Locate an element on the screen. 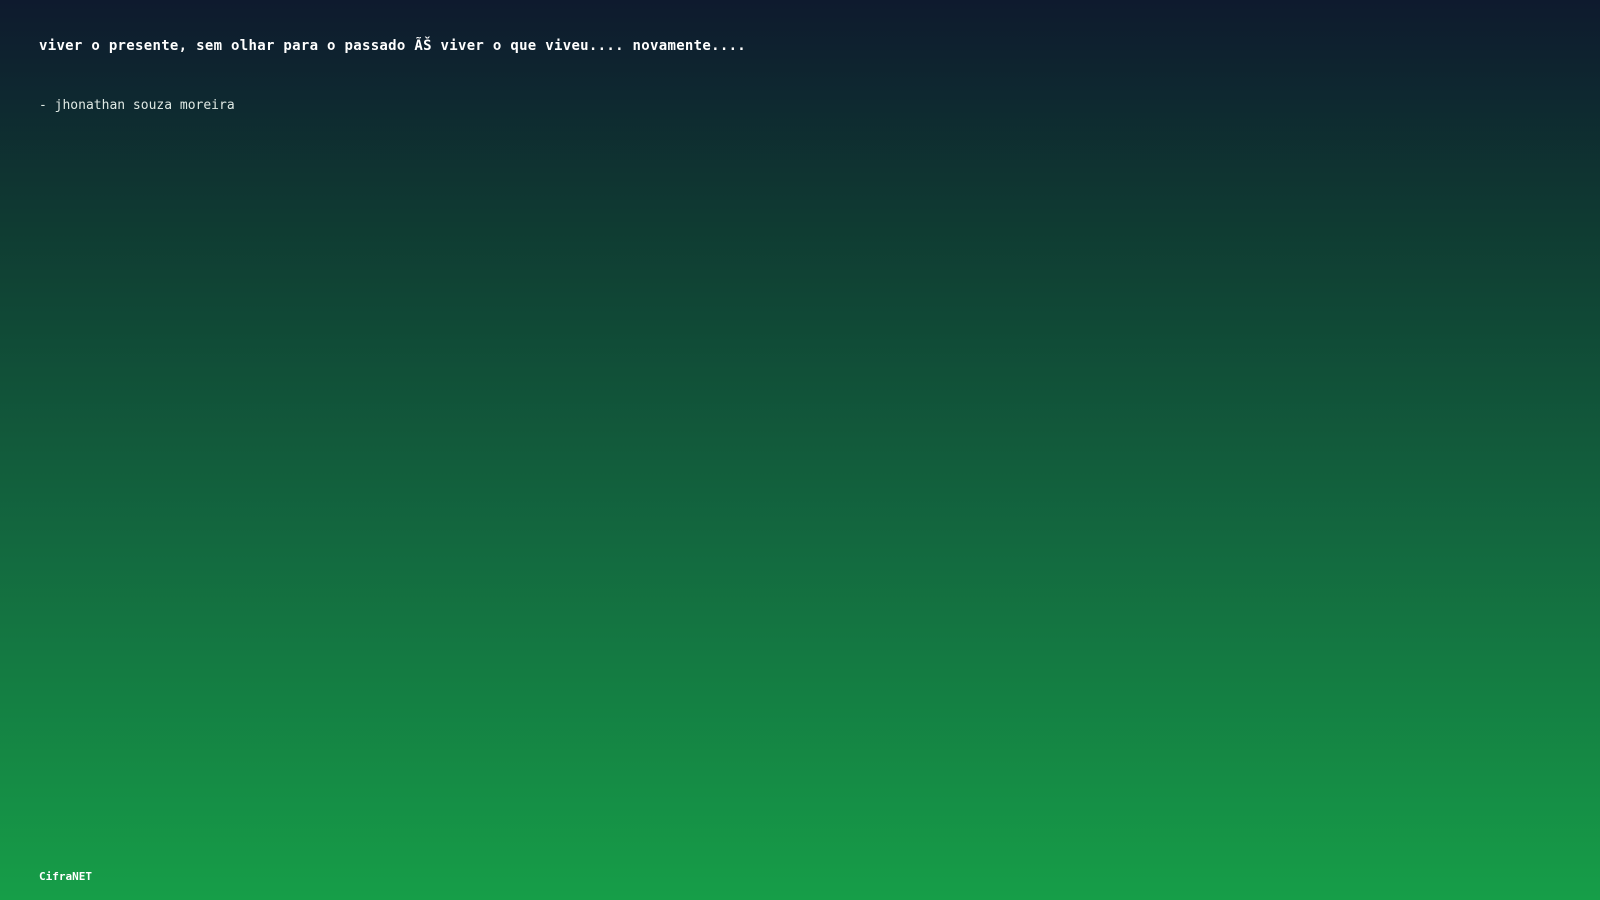 This screenshot has height=900, width=1600. brand-label: CifraNET is located at coordinates (65, 876).